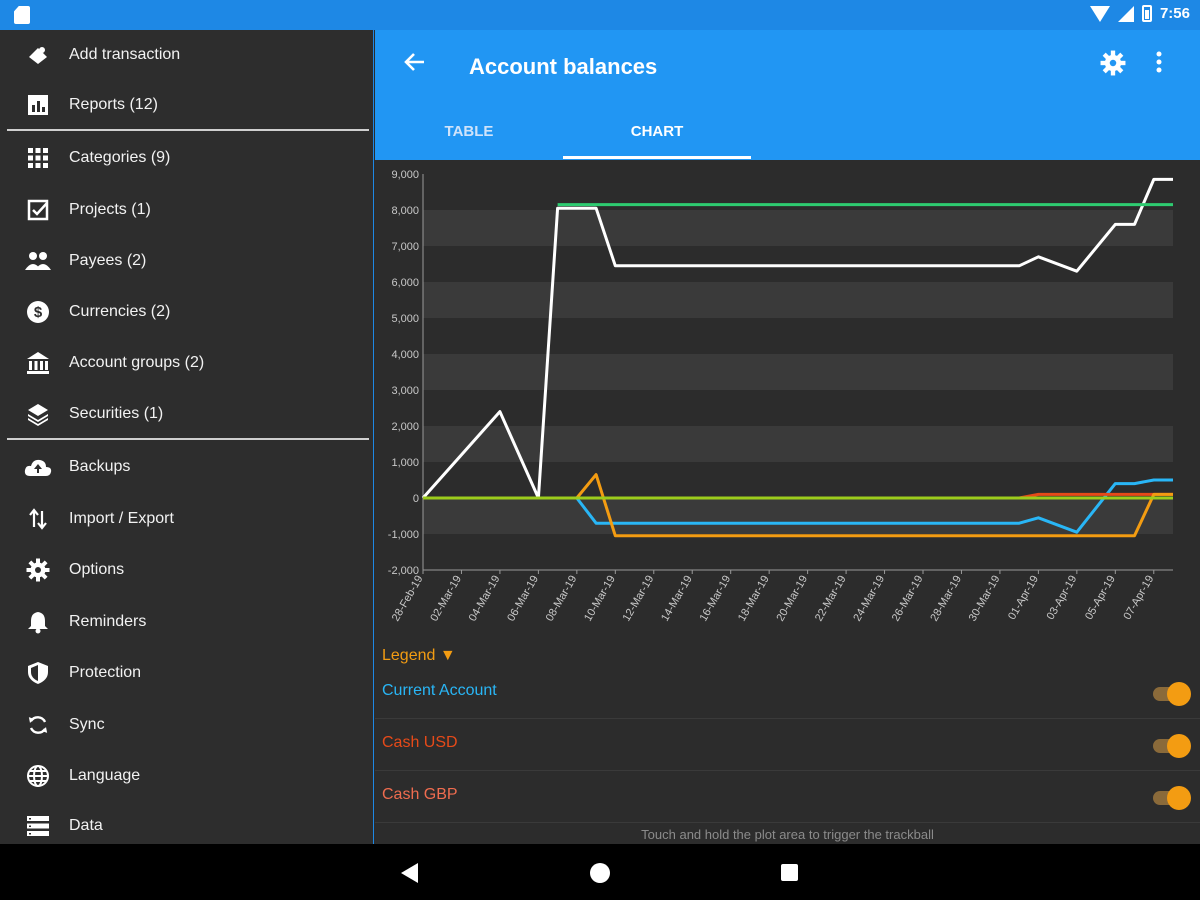  What do you see at coordinates (420, 794) in the screenshot?
I see `legend-item-label: Cash GBP` at bounding box center [420, 794].